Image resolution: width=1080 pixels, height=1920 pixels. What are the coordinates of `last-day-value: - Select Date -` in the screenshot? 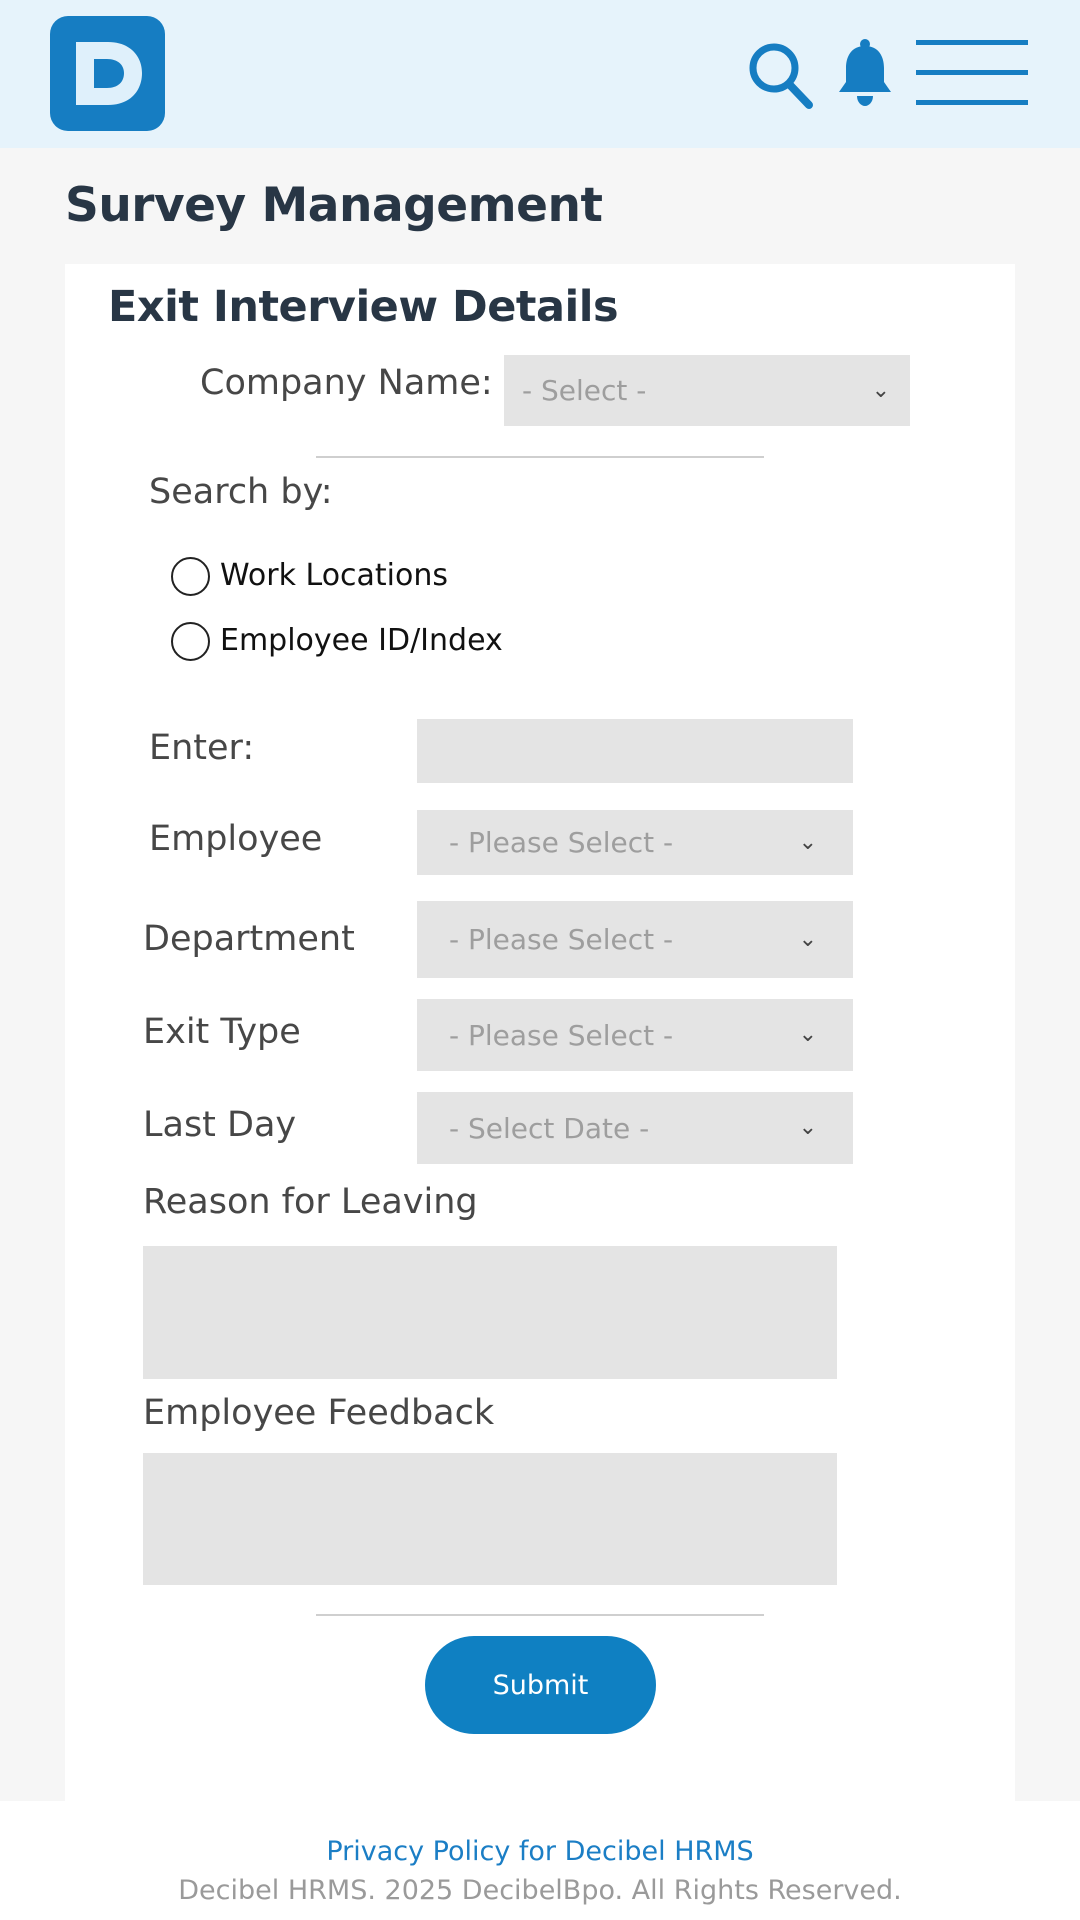 It's located at (549, 1128).